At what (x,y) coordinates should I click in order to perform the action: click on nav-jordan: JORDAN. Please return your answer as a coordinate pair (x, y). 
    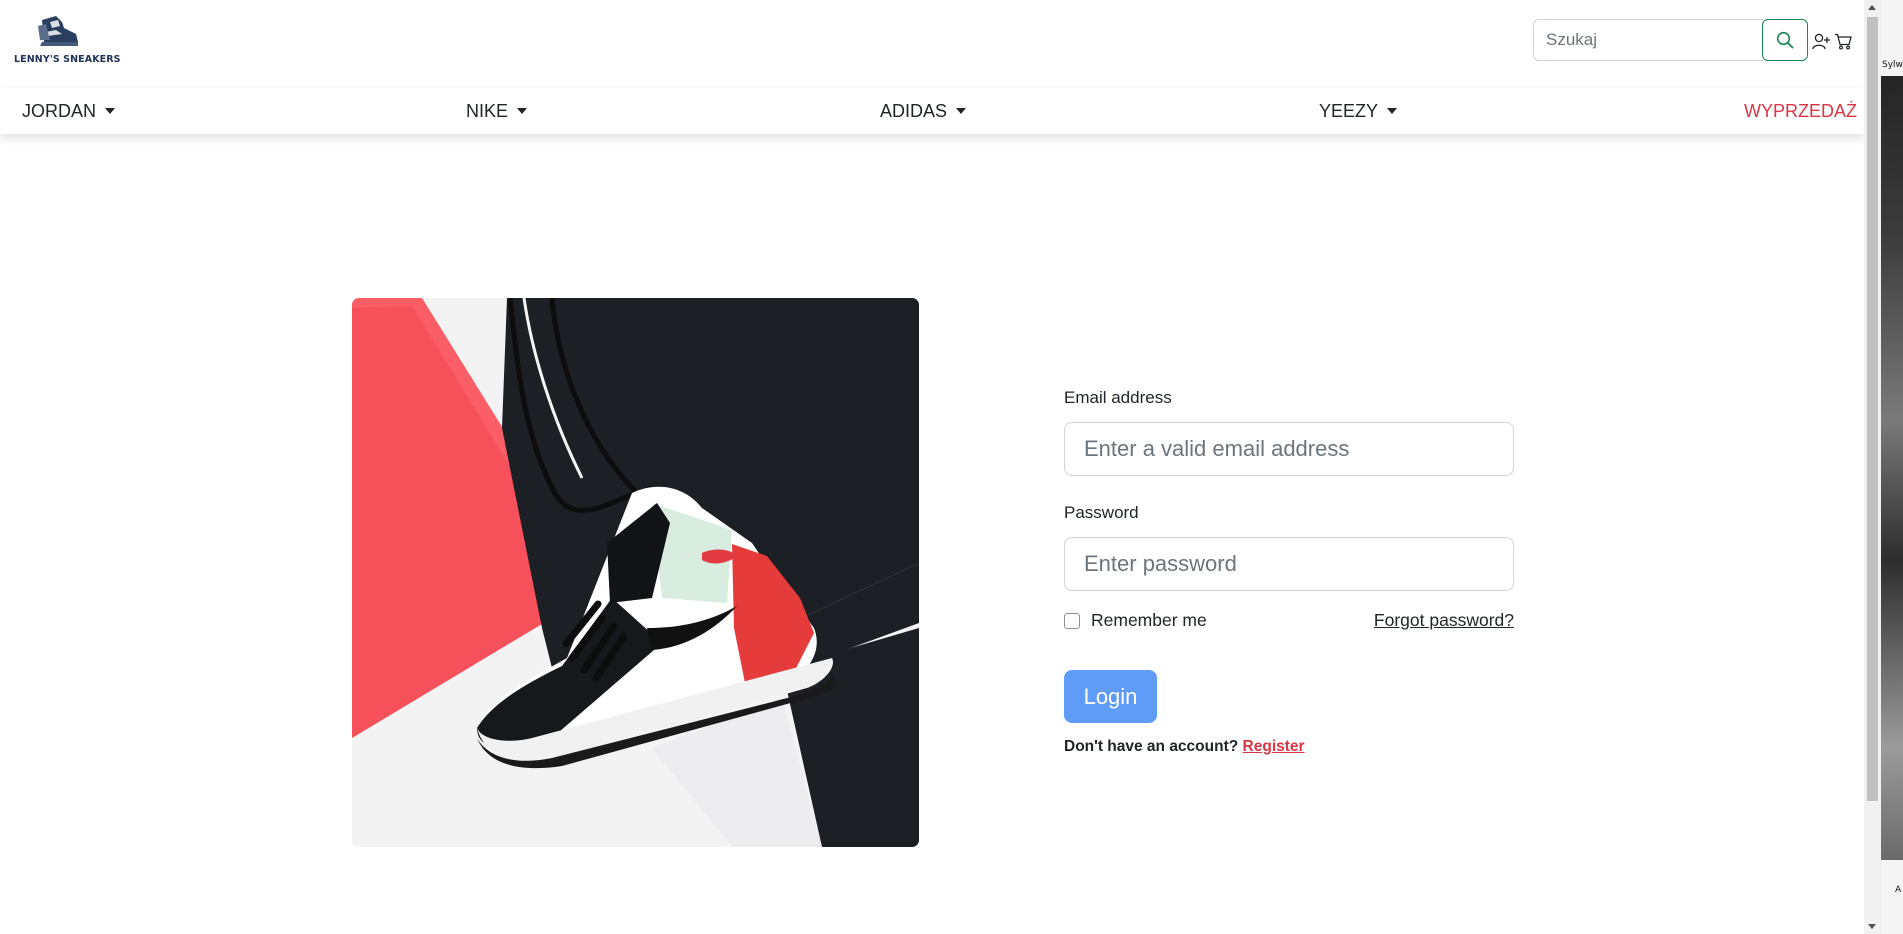
    Looking at the image, I should click on (69, 111).